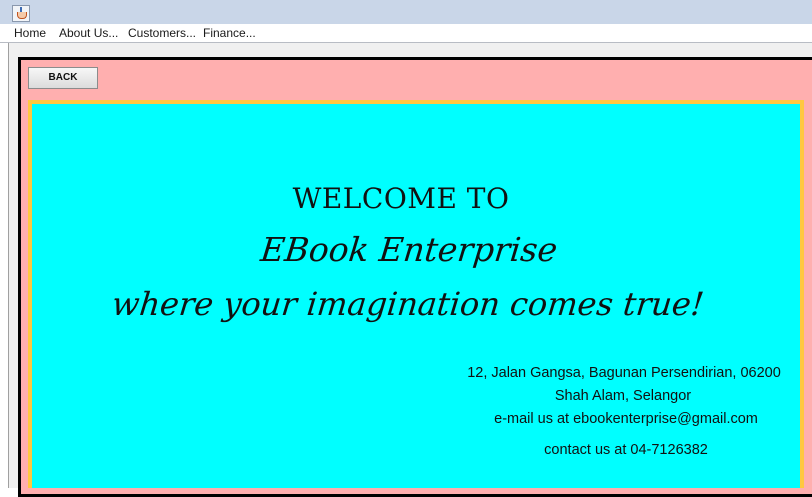 The height and width of the screenshot is (497, 812). What do you see at coordinates (409, 249) in the screenshot?
I see `brand-name: EBook Enterprise` at bounding box center [409, 249].